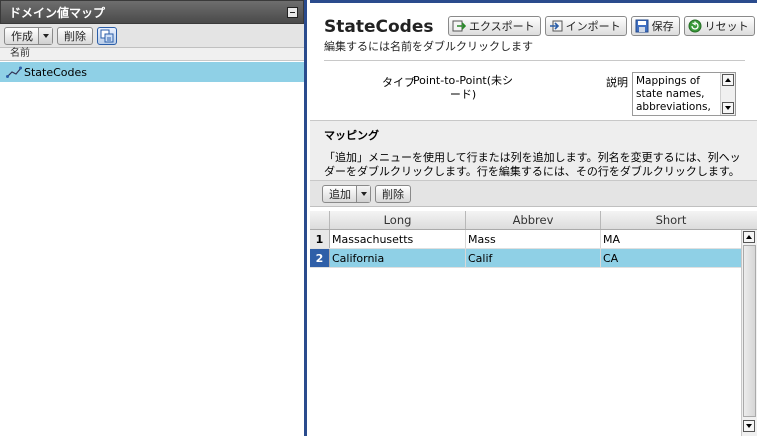 The height and width of the screenshot is (436, 757). I want to click on column-header-abbrev: Abbrev, so click(533, 220).